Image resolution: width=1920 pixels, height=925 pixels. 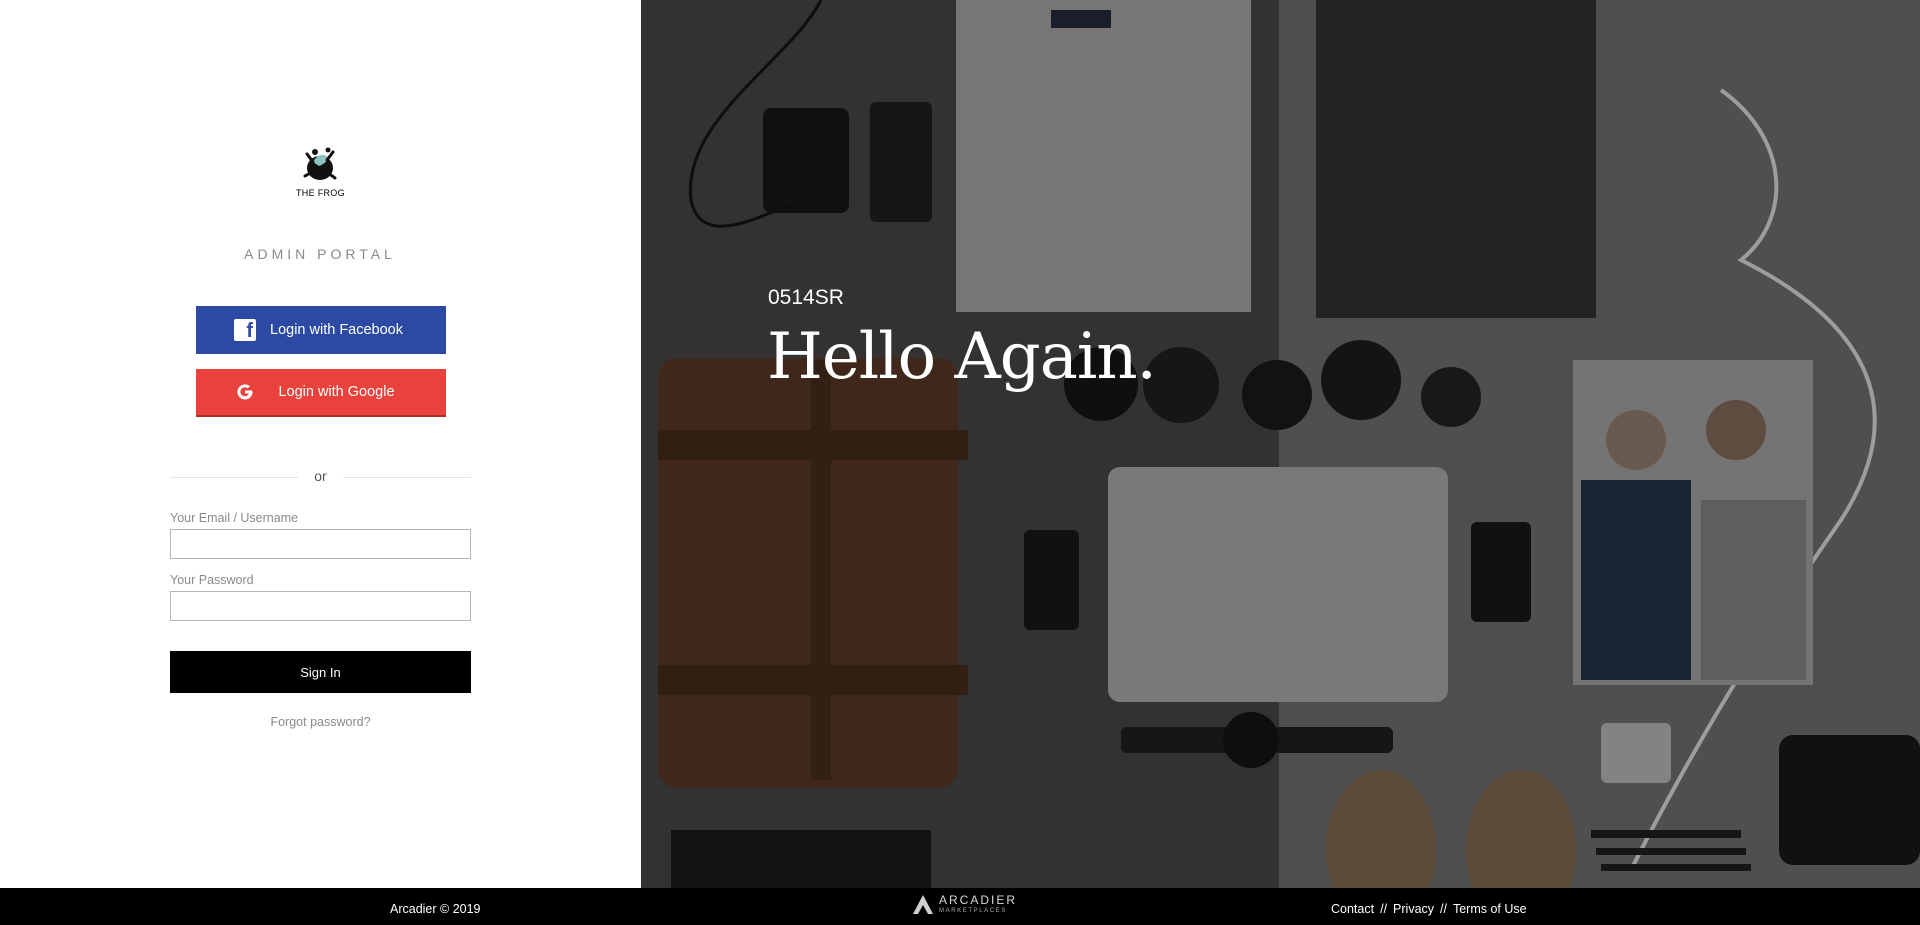 I want to click on frog-logo: THE FROG, so click(x=320, y=173).